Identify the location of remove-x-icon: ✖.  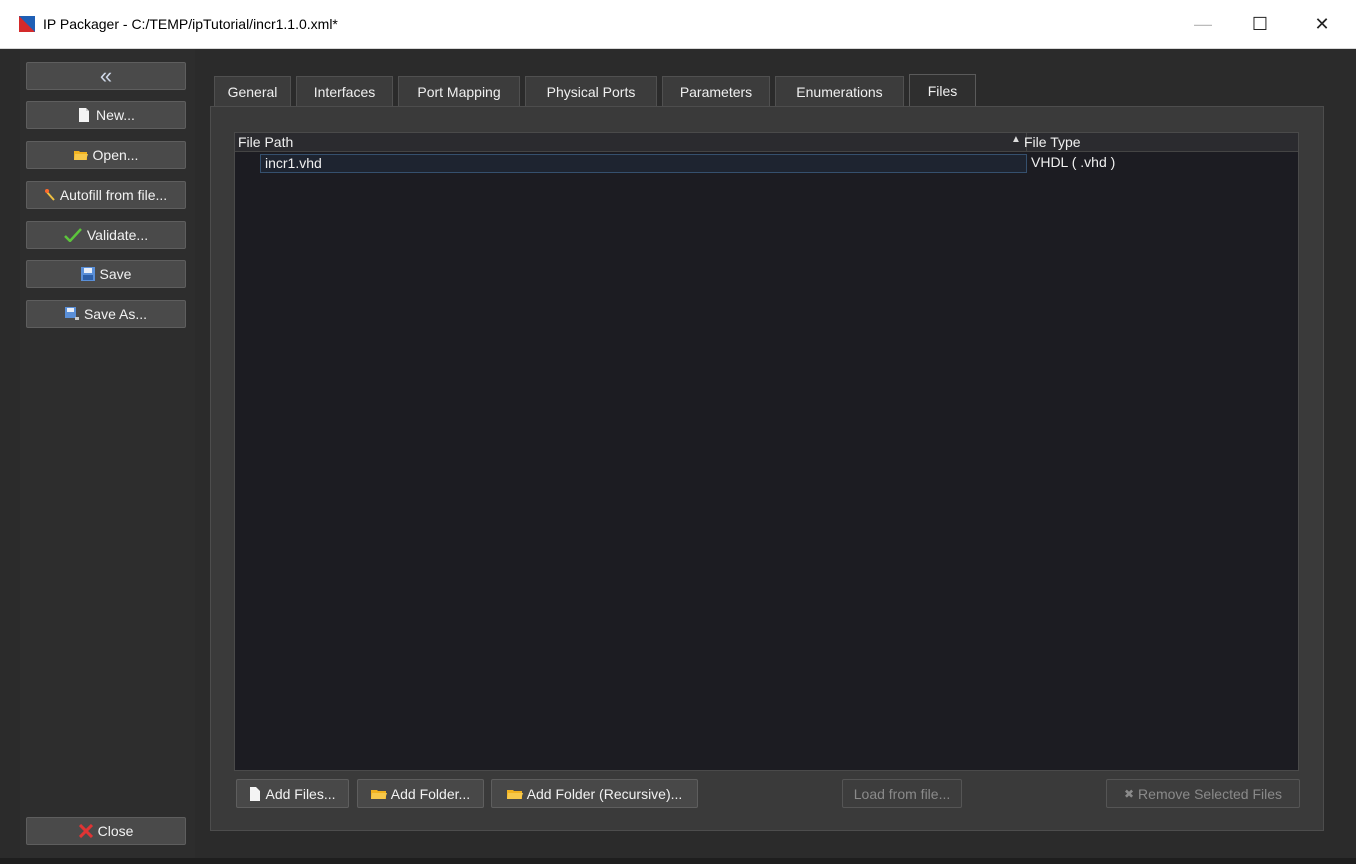
(1129, 793).